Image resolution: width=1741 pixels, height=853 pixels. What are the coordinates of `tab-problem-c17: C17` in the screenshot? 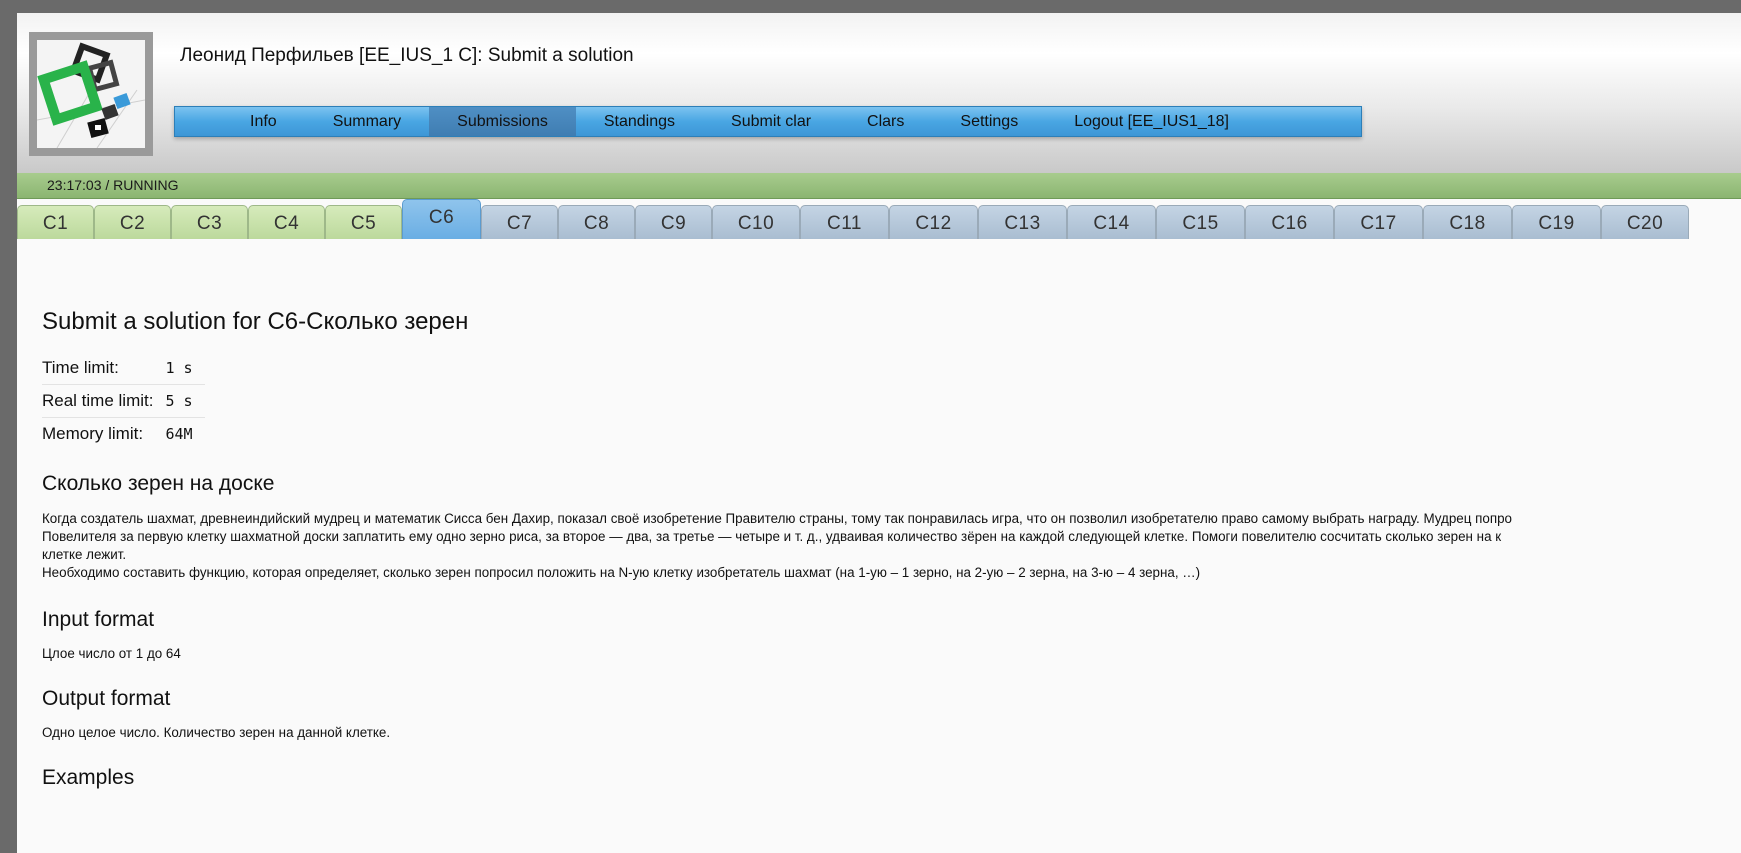 It's located at (1378, 222).